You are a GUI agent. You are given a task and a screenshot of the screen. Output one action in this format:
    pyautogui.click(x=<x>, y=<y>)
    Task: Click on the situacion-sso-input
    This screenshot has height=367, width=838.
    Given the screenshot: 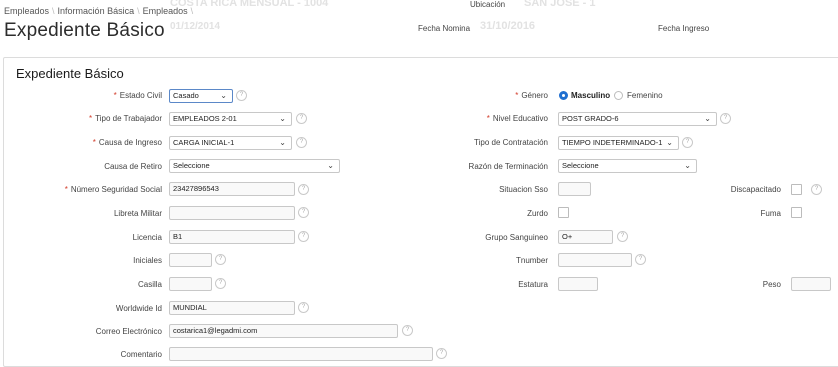 What is the action you would take?
    pyautogui.click(x=574, y=189)
    